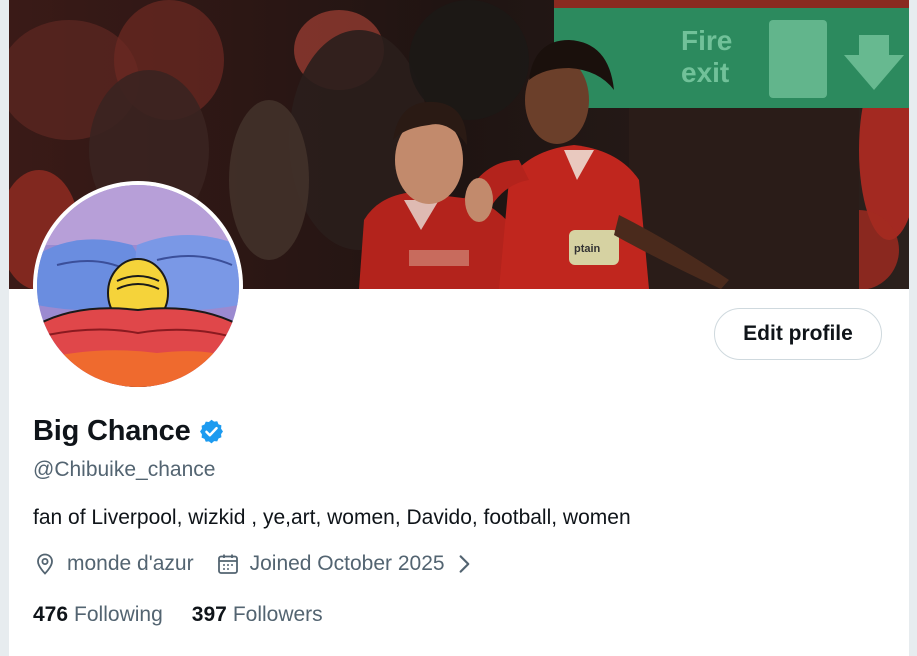  Describe the element at coordinates (465, 564) in the screenshot. I see `chevron-right-icon` at that location.